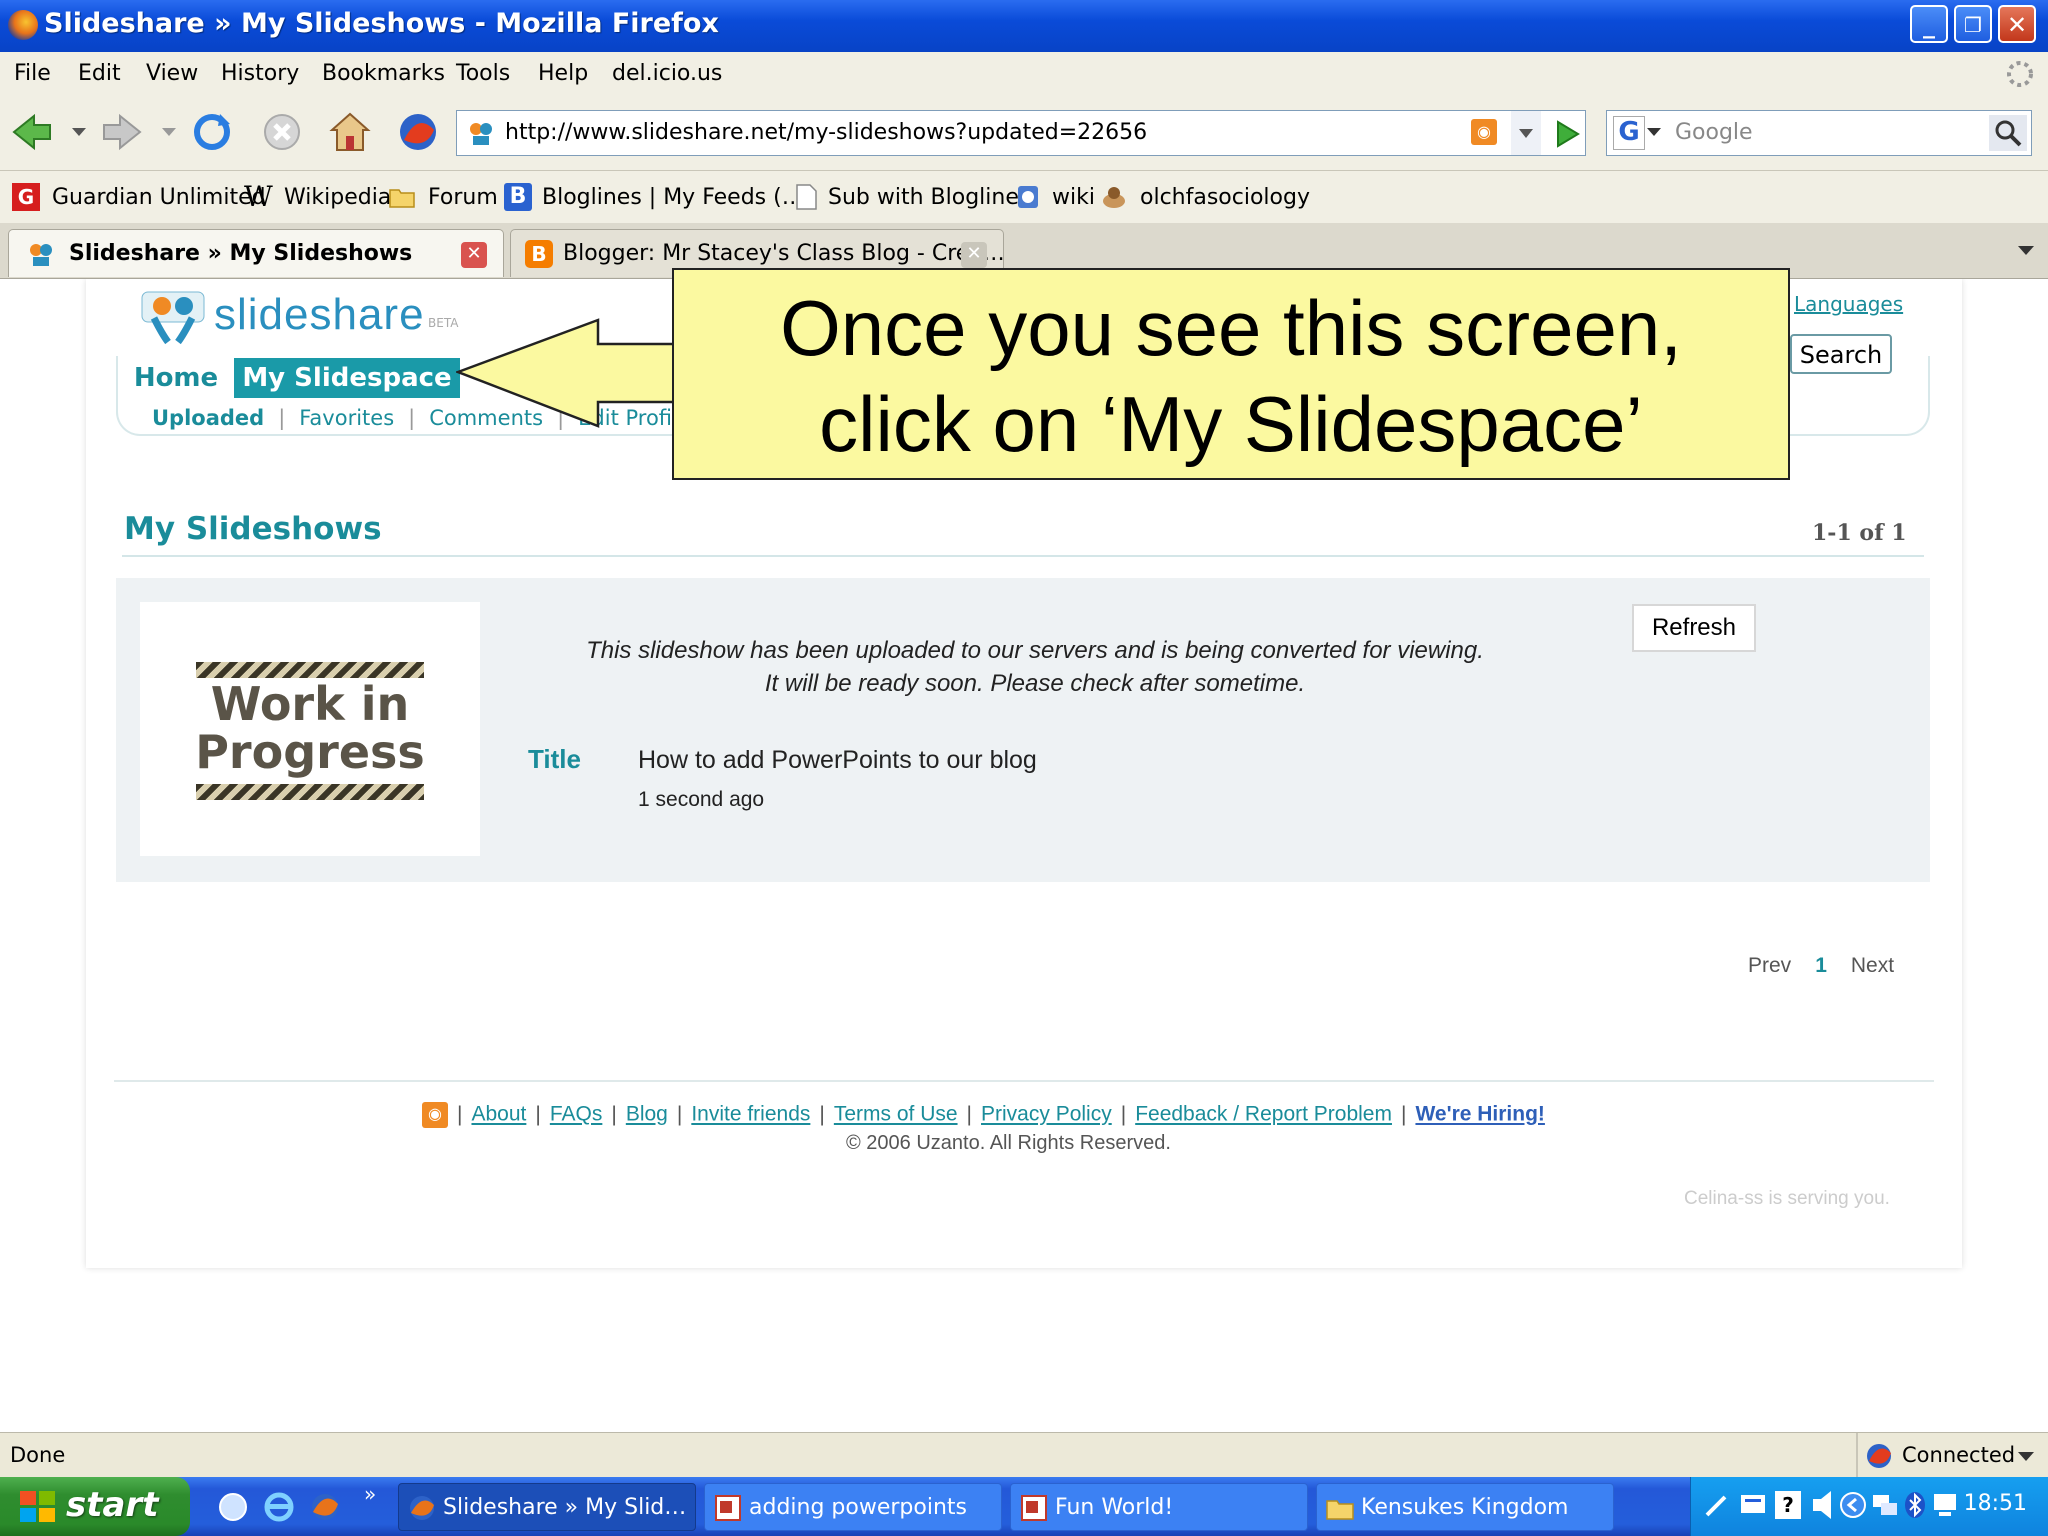 This screenshot has width=2048, height=1536. What do you see at coordinates (1973, 24) in the screenshot?
I see `maximize-button: ❐` at bounding box center [1973, 24].